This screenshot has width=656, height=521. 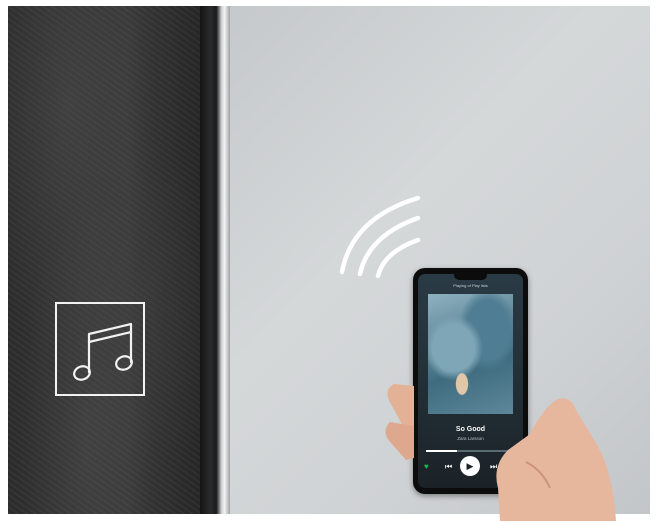 I want to click on music-note-icon, so click(x=100, y=349).